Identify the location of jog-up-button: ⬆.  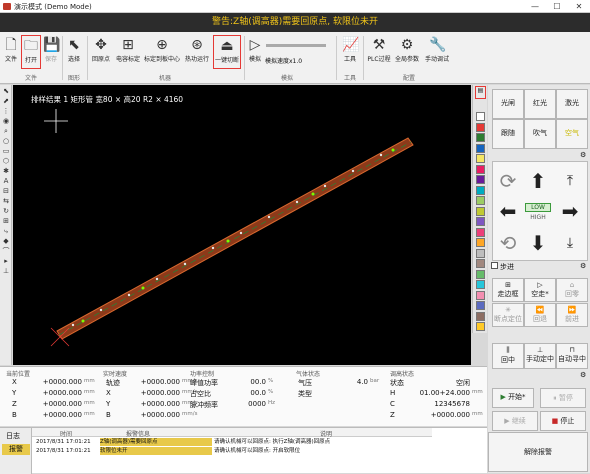
(538, 181).